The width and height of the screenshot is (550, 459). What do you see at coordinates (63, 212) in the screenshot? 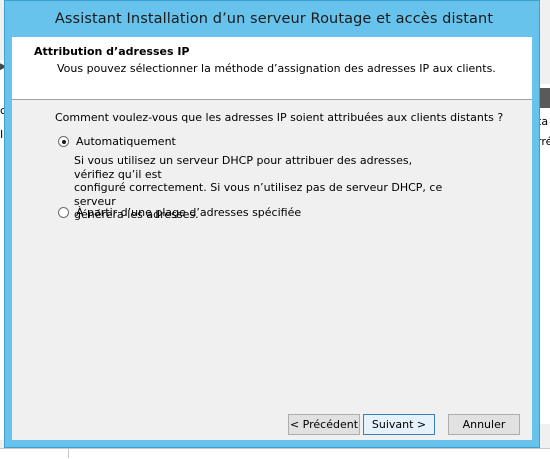
I see `radio-button-address-range` at bounding box center [63, 212].